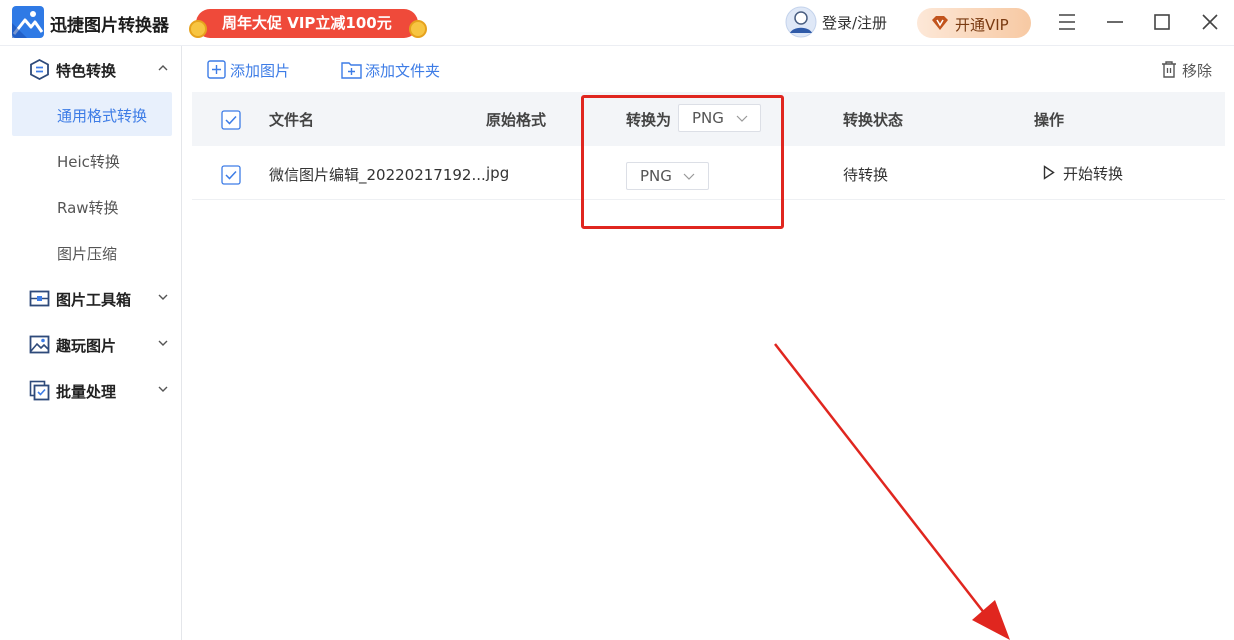  What do you see at coordinates (801, 22) in the screenshot?
I see `avatar` at bounding box center [801, 22].